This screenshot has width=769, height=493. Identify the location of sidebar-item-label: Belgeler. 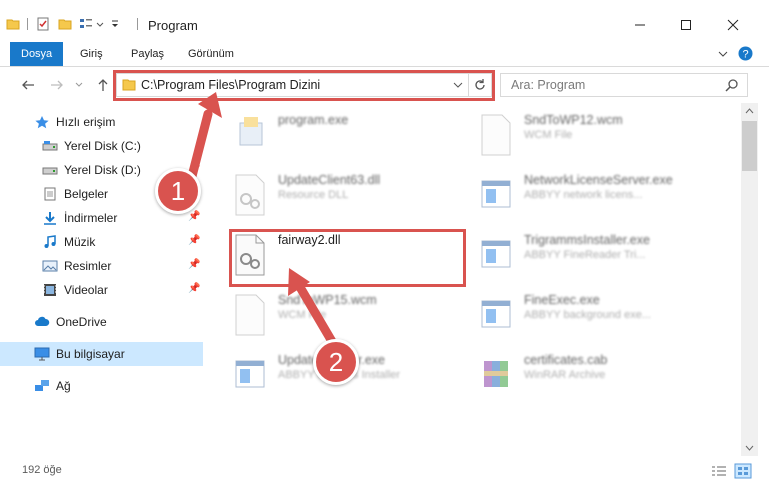
(86, 194).